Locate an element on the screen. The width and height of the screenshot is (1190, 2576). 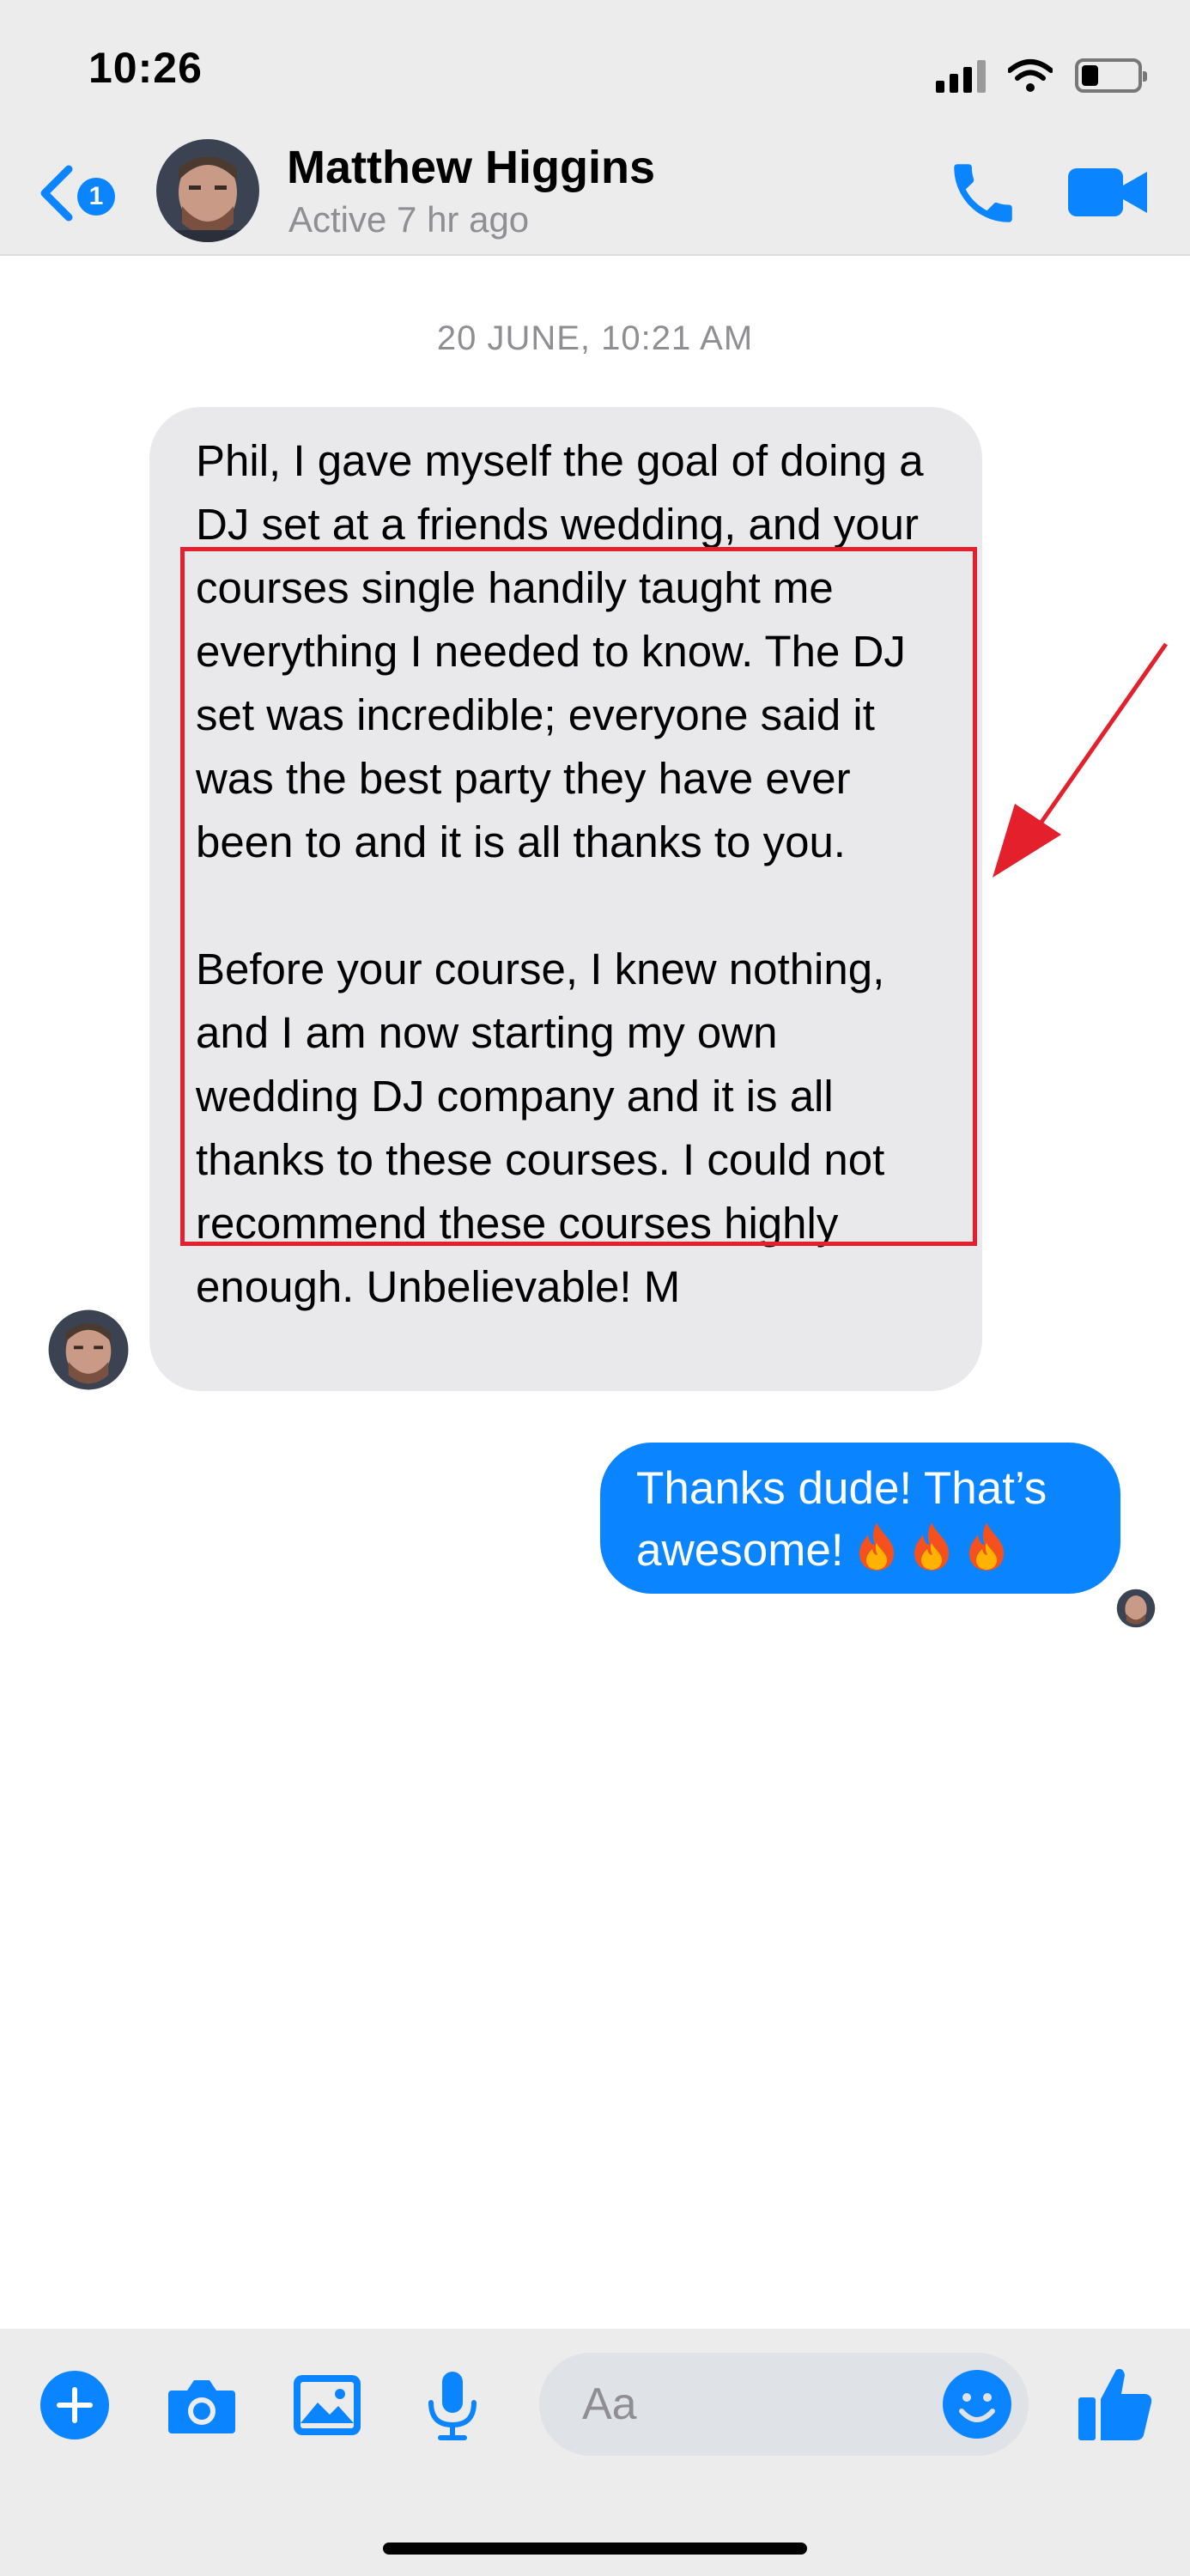
battery-icon is located at coordinates (1111, 75).